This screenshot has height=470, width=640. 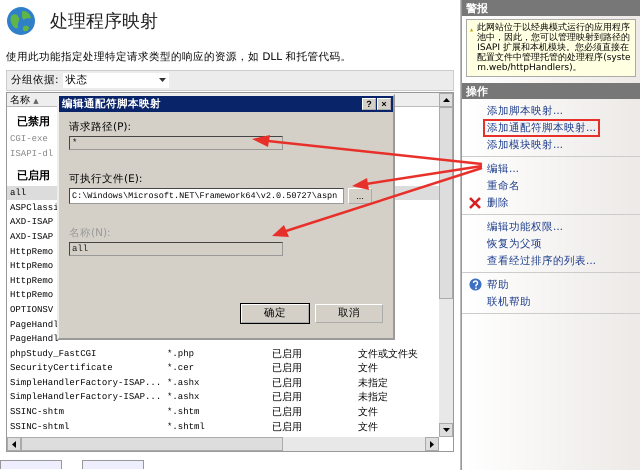 What do you see at coordinates (104, 21) in the screenshot?
I see `page-title: 处理程序映射` at bounding box center [104, 21].